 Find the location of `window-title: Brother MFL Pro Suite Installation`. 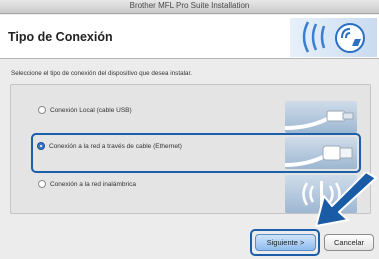

window-title: Brother MFL Pro Suite Installation is located at coordinates (189, 5).